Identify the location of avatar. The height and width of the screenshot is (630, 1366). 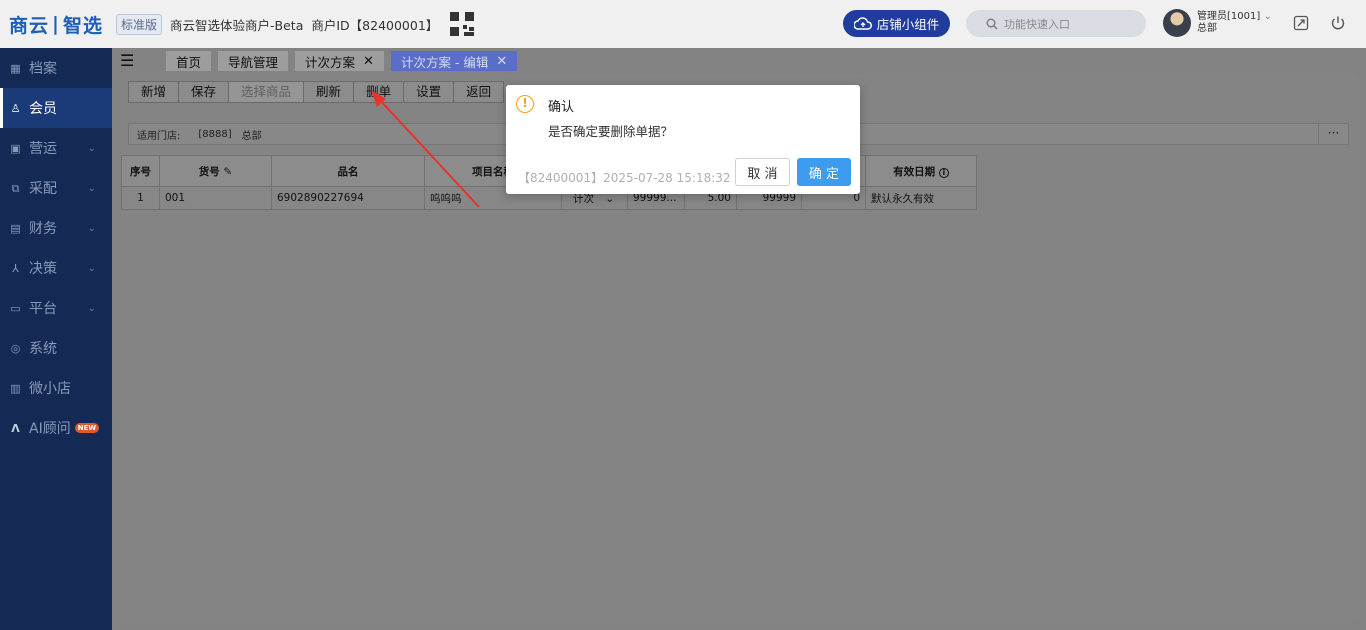
(1177, 23).